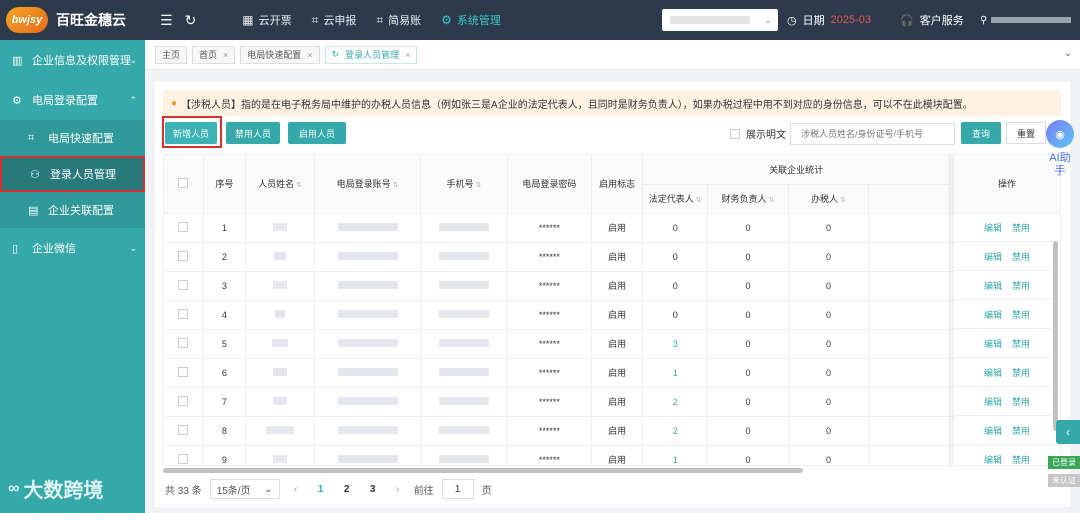 Image resolution: width=1080 pixels, height=513 pixels. Describe the element at coordinates (612, 286) in the screenshot. I see `table-row: 3 ****** 启用 0 0 0` at that location.